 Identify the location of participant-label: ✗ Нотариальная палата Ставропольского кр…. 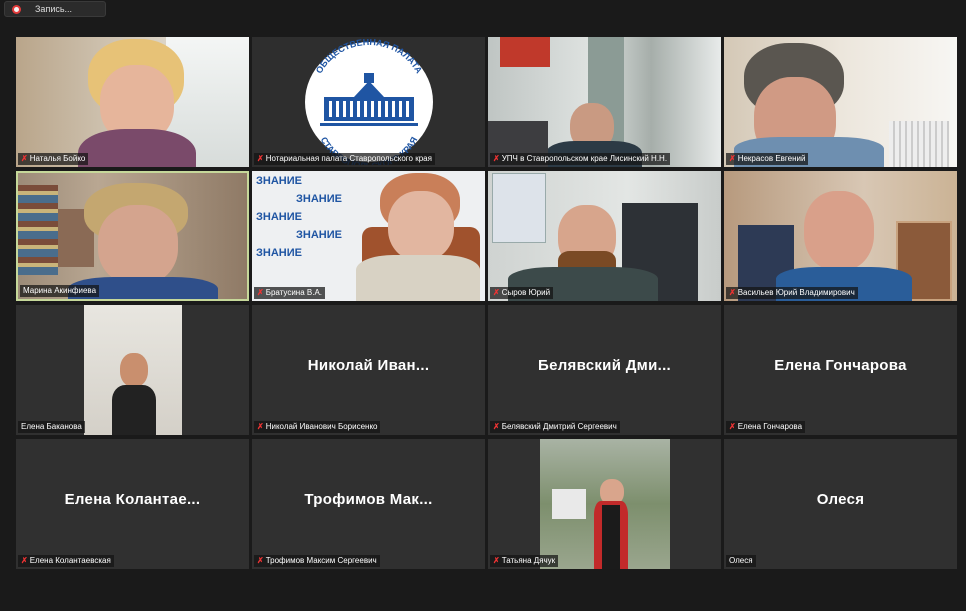
(344, 159).